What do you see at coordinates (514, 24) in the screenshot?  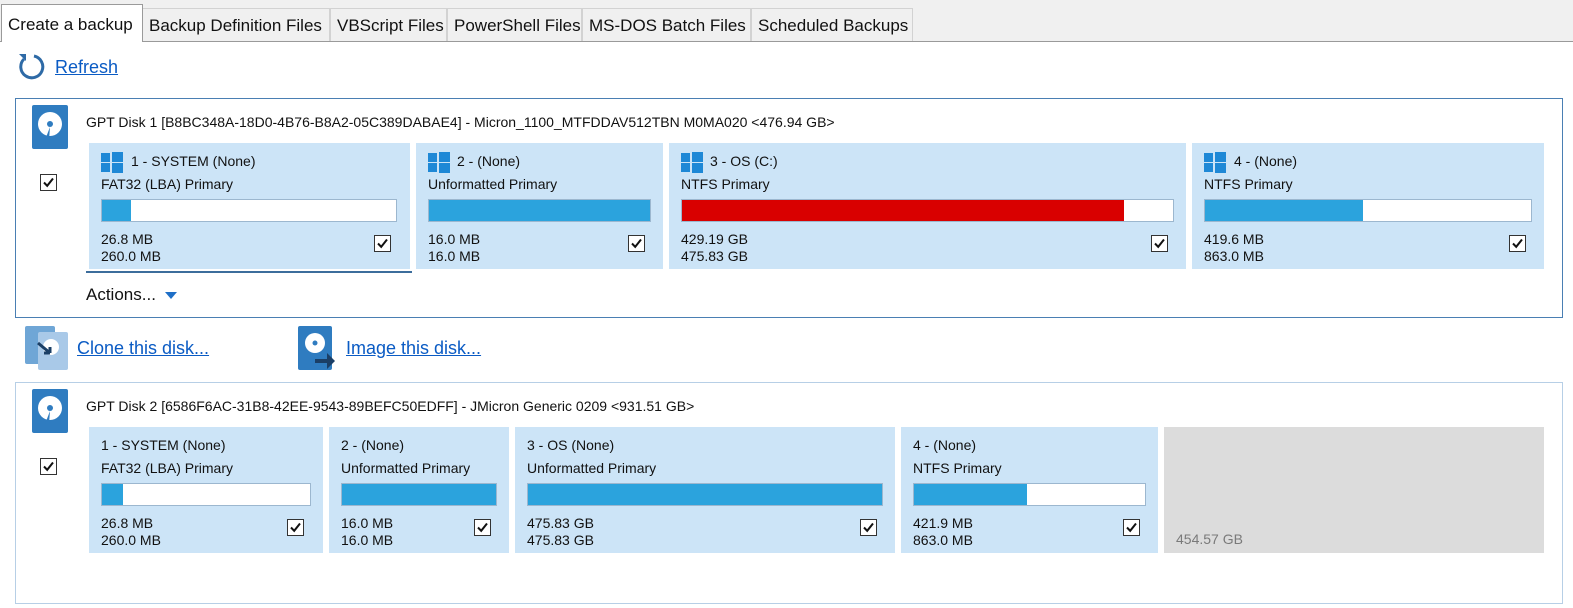 I see `tab-powershell-files: PowerShell Files` at bounding box center [514, 24].